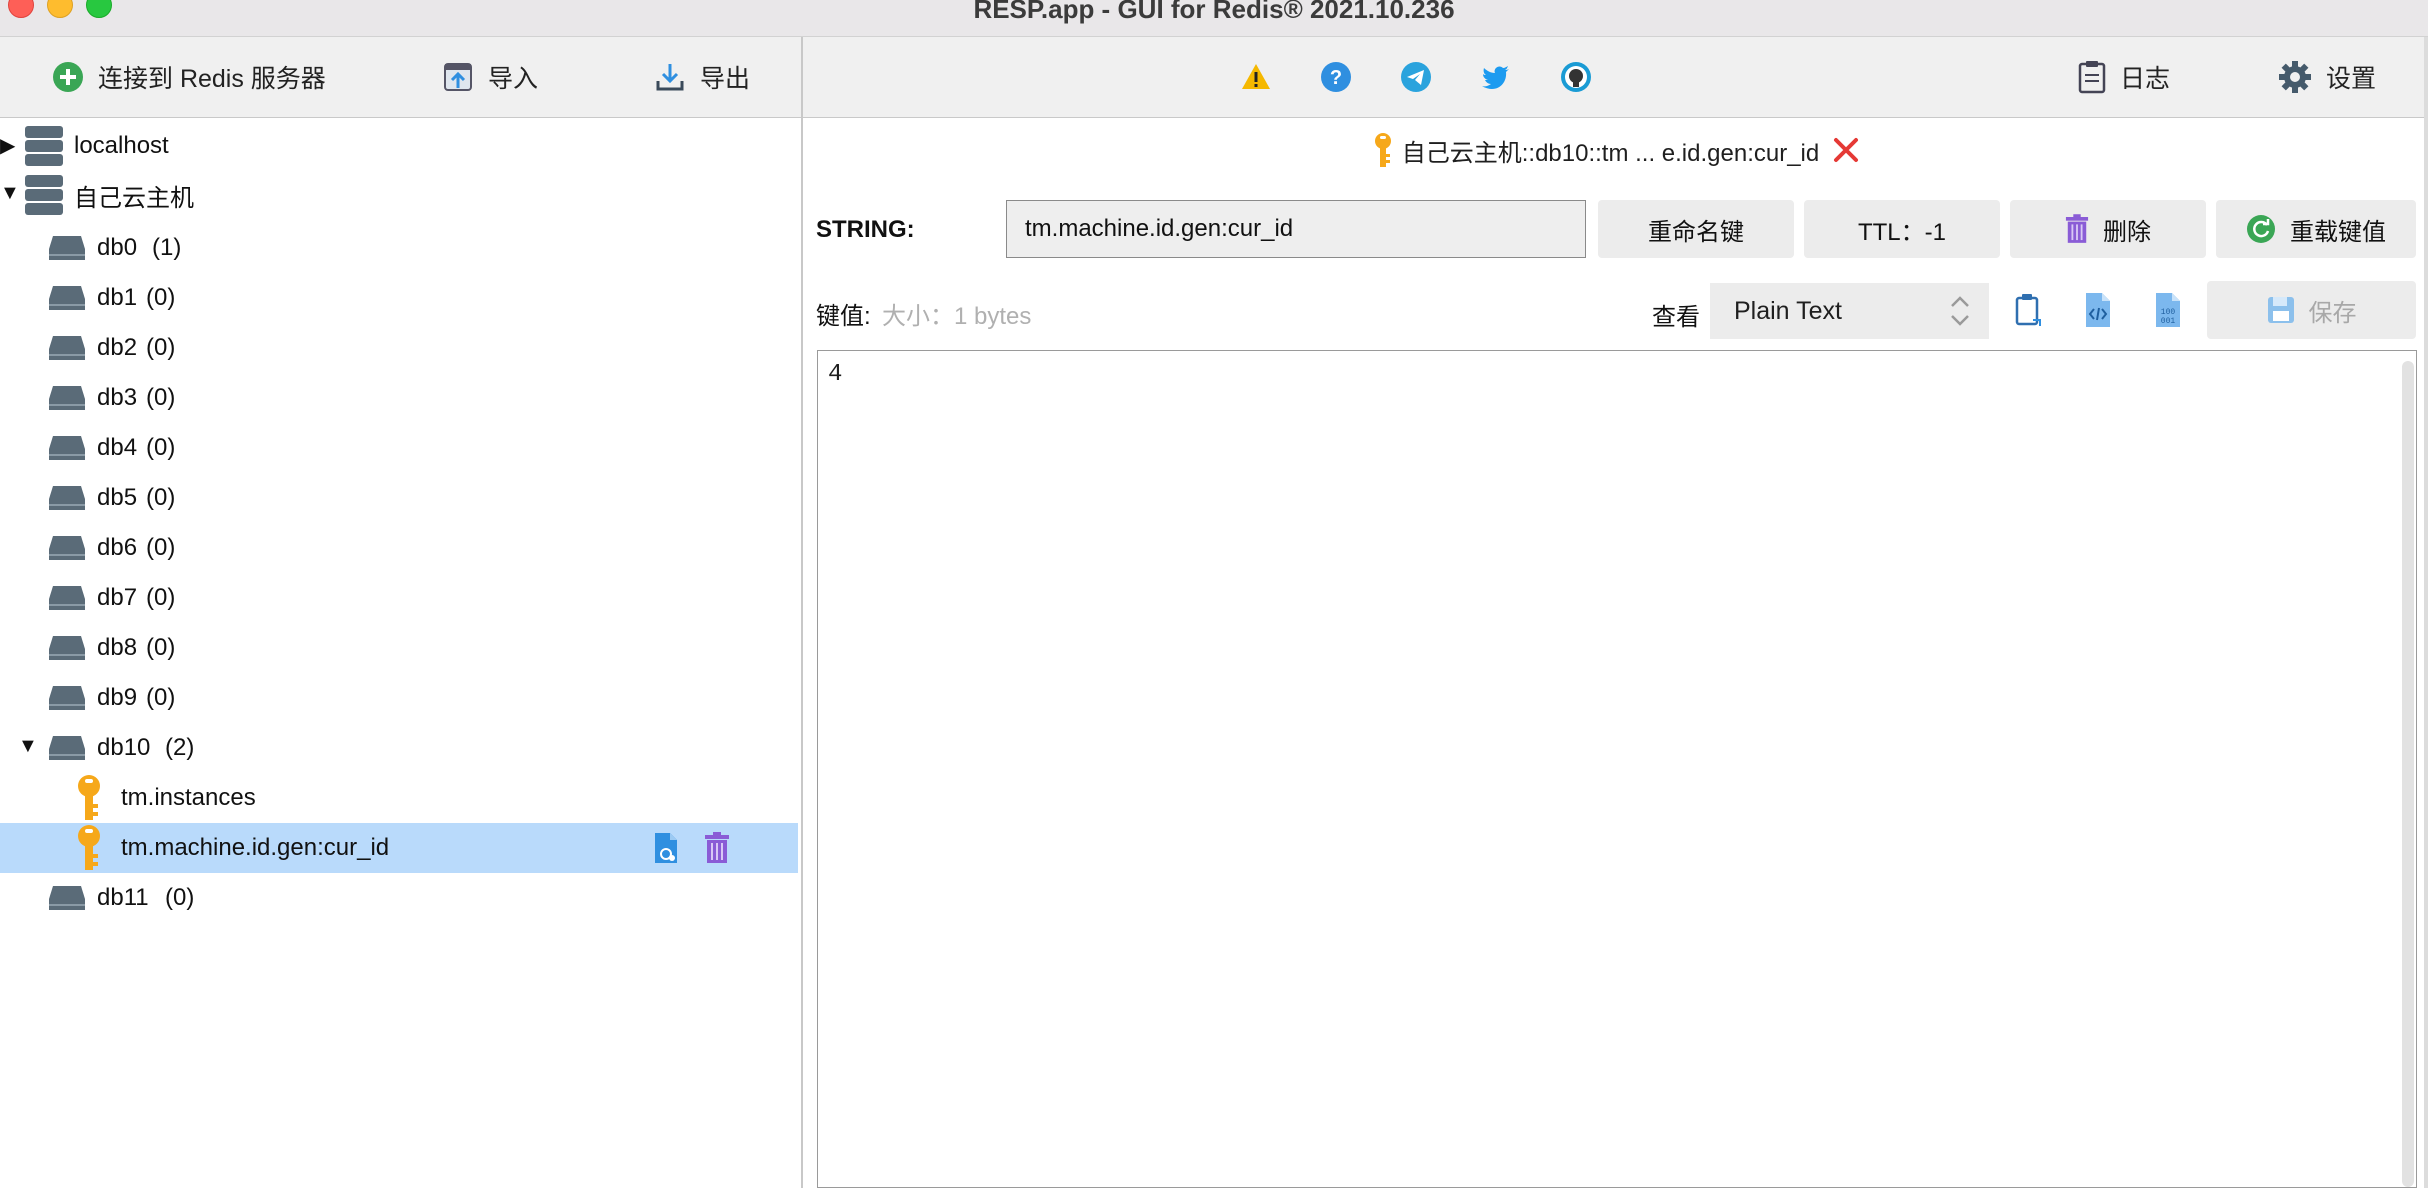  I want to click on github-icon, so click(1576, 77).